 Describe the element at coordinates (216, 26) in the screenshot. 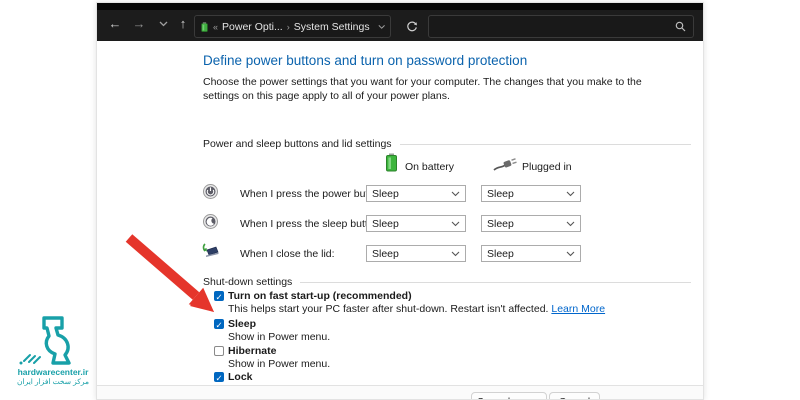

I see `breadcrumb-prefix: «` at that location.